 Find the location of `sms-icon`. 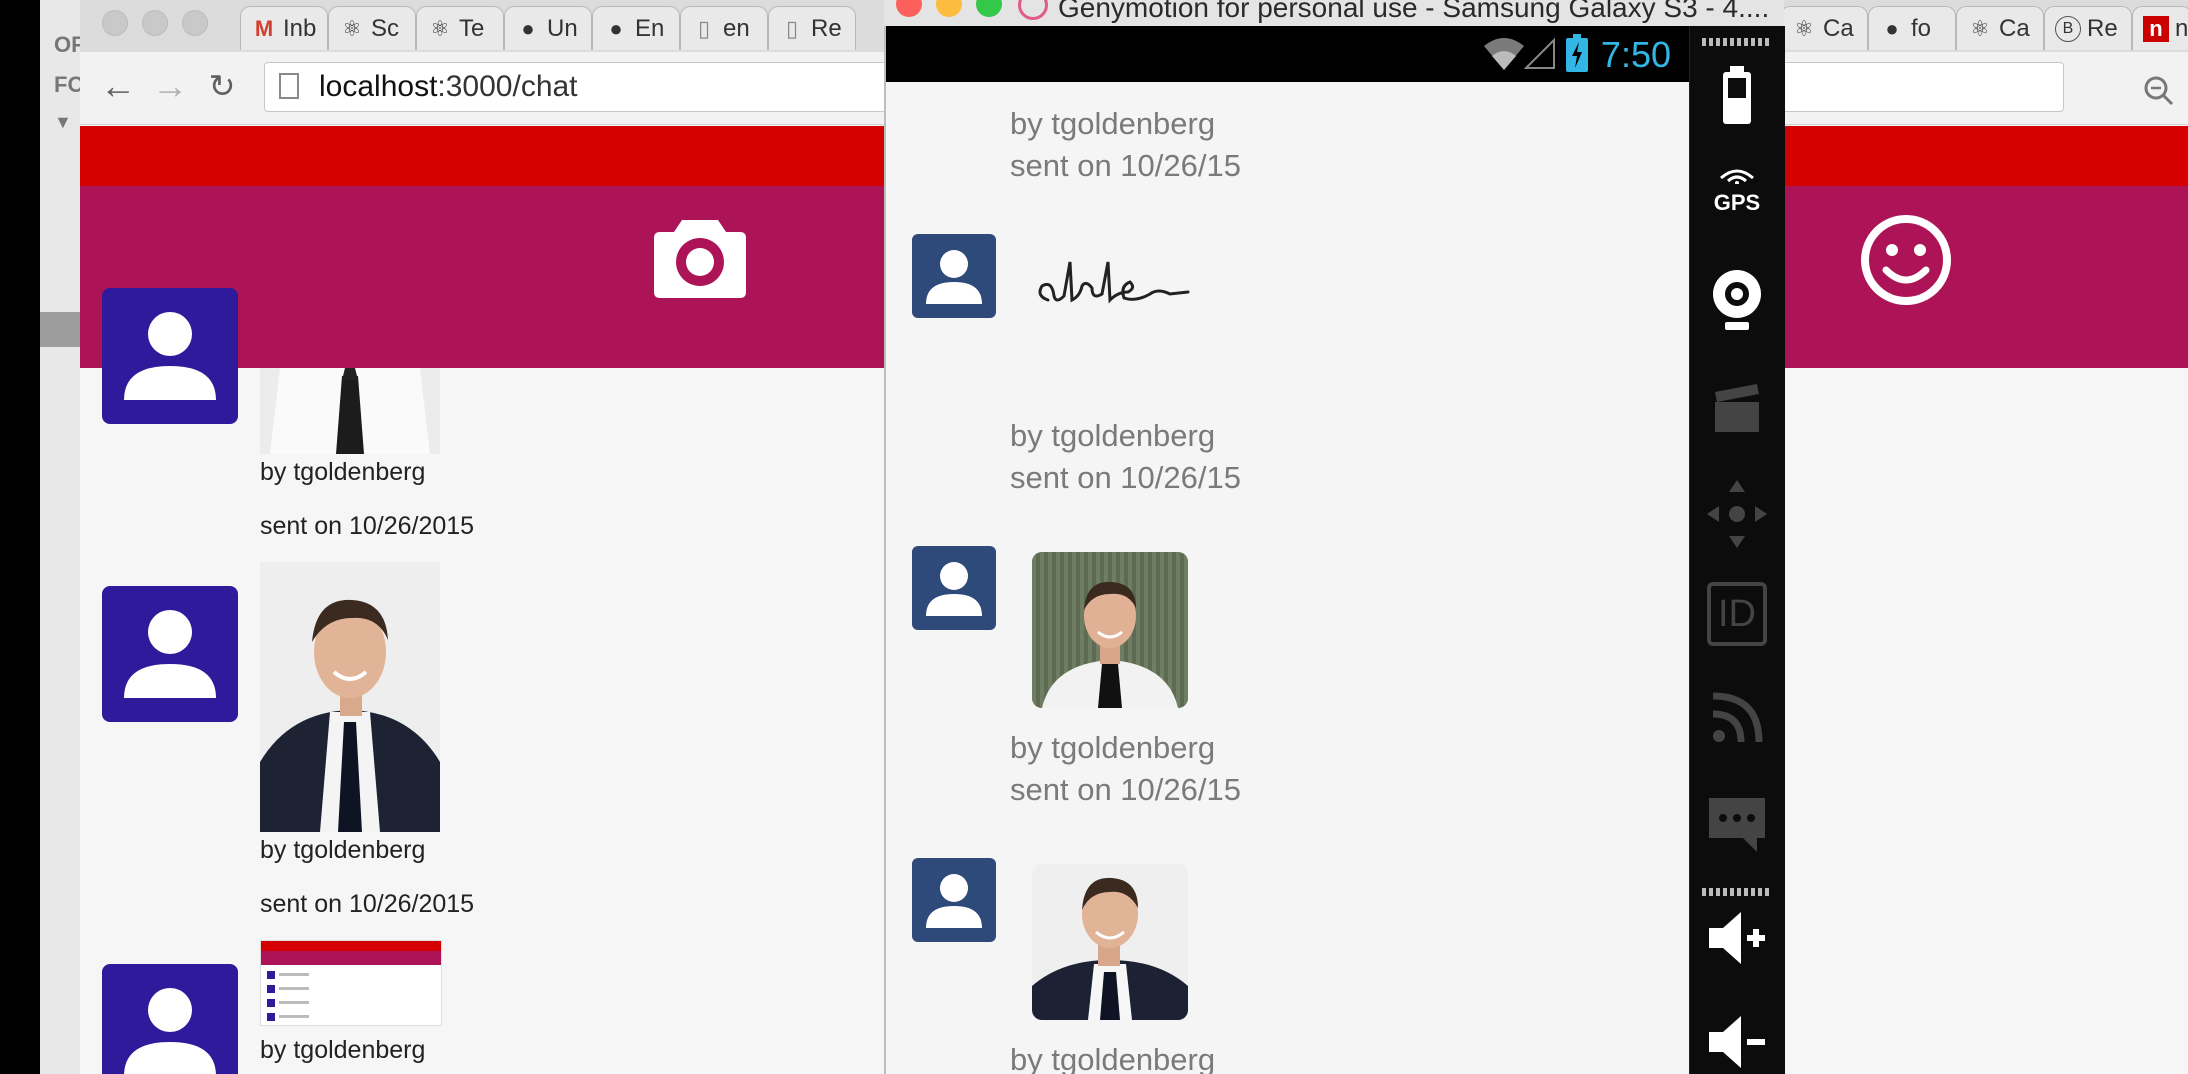

sms-icon is located at coordinates (1737, 824).